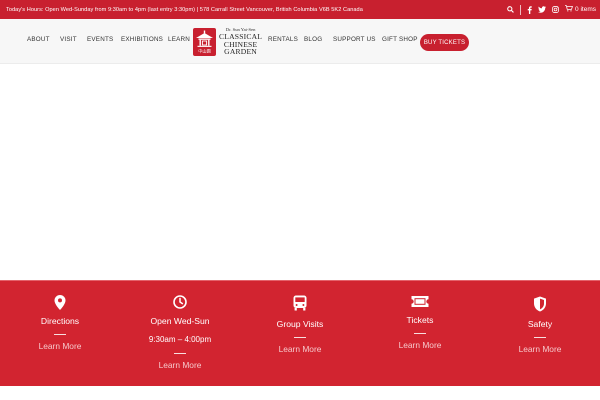  I want to click on buy-tickets-button: BUY TICKETS, so click(444, 42).